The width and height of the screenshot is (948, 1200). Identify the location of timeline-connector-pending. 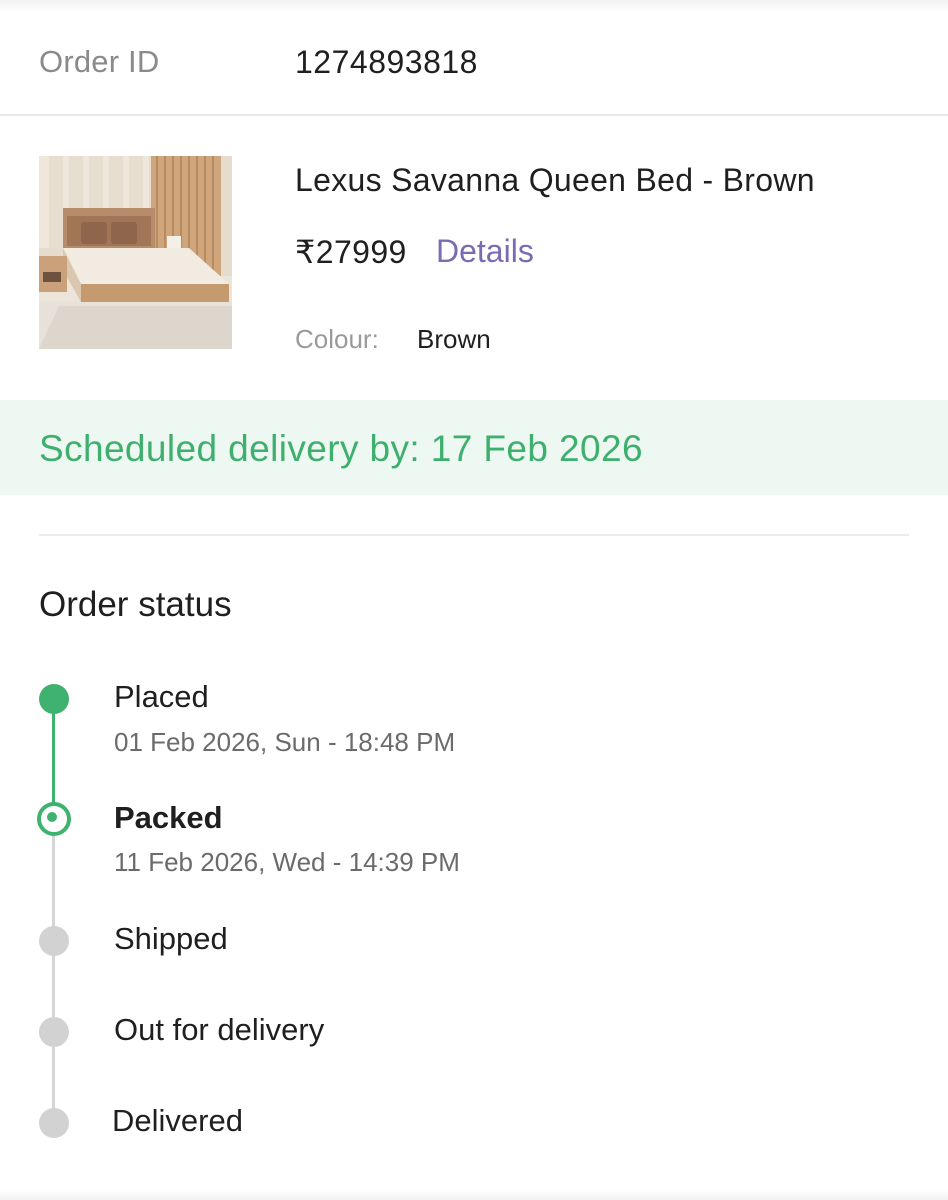
(53, 978).